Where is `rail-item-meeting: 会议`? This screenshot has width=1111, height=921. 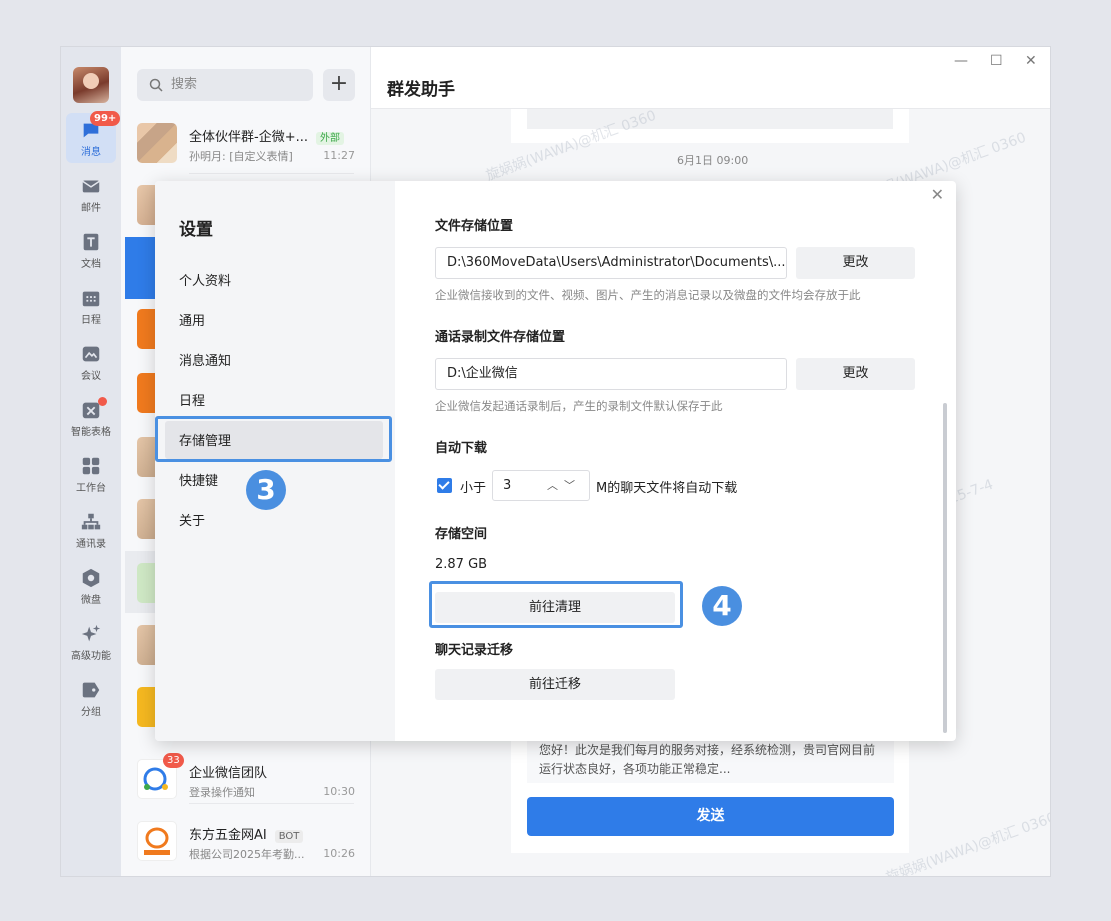 rail-item-meeting: 会议 is located at coordinates (91, 362).